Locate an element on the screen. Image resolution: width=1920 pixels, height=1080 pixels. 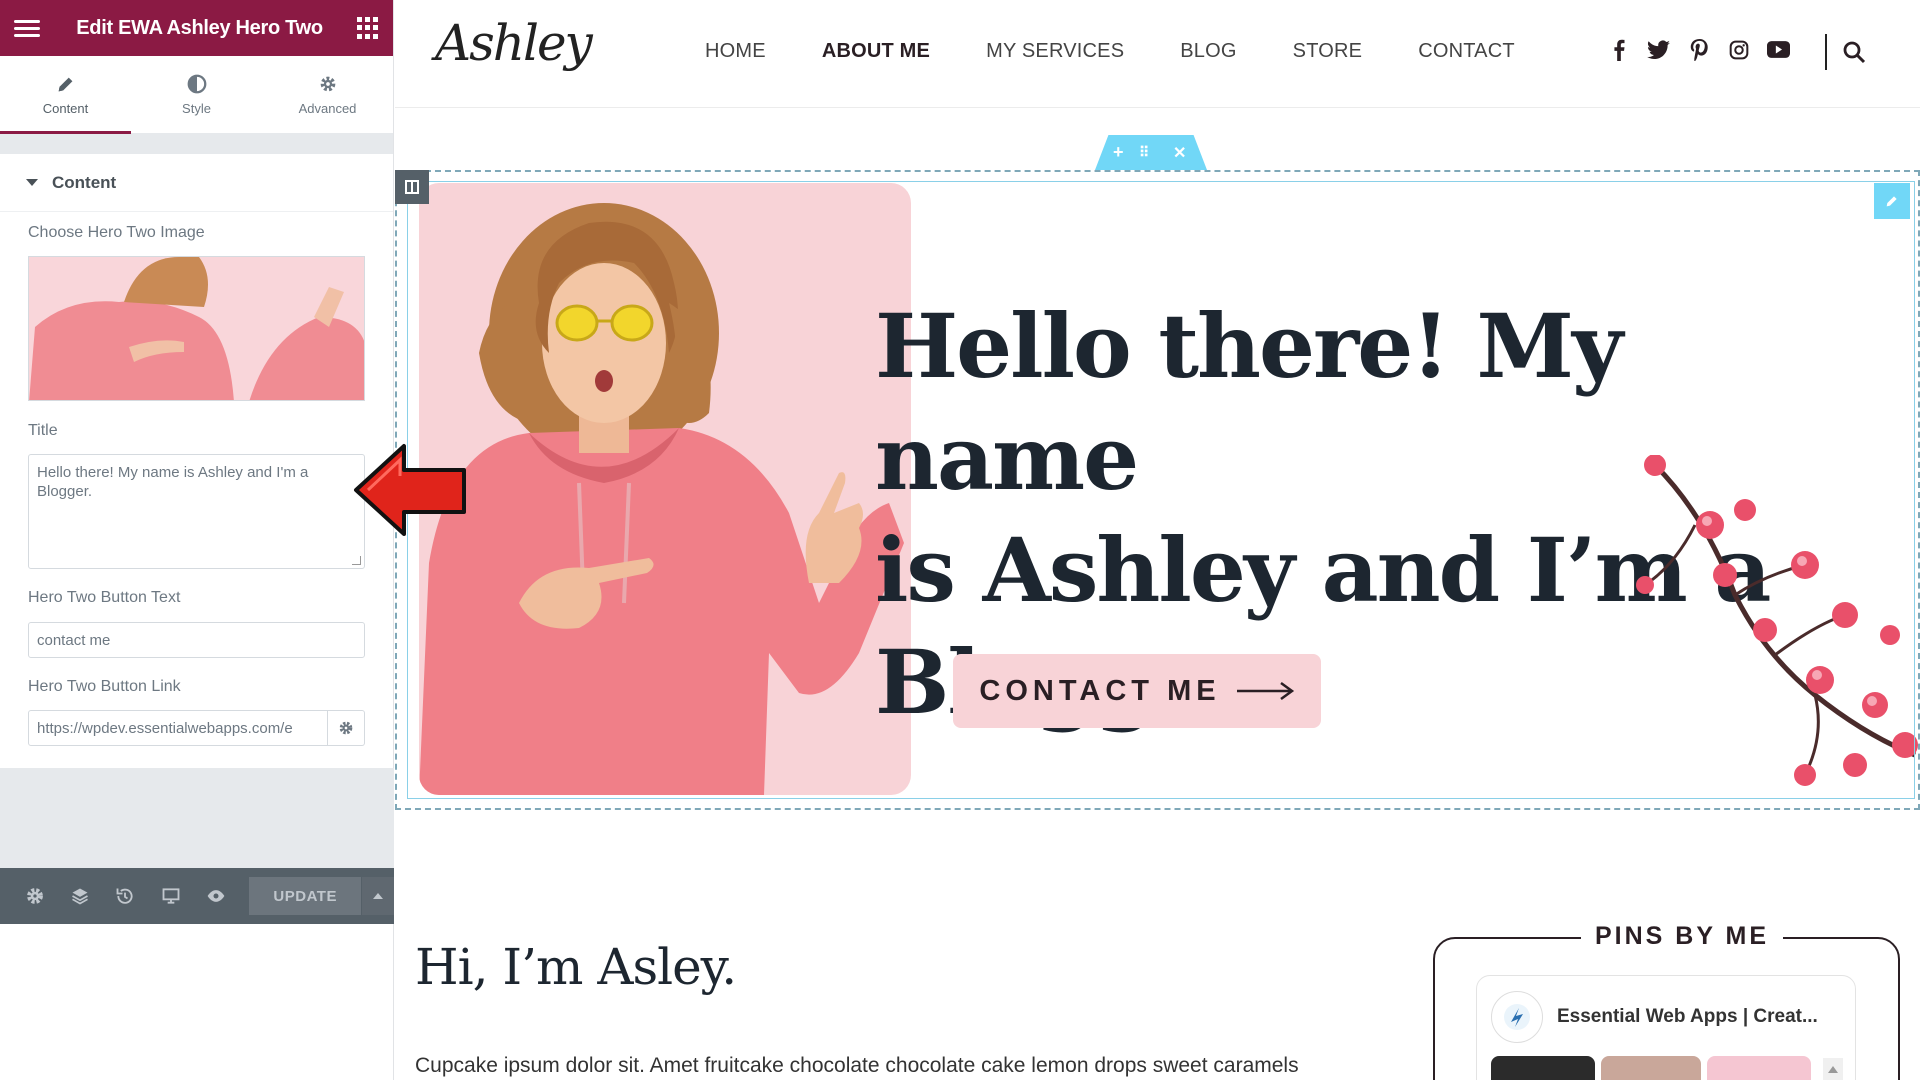
nav-item-blog: BLOG is located at coordinates (1208, 51).